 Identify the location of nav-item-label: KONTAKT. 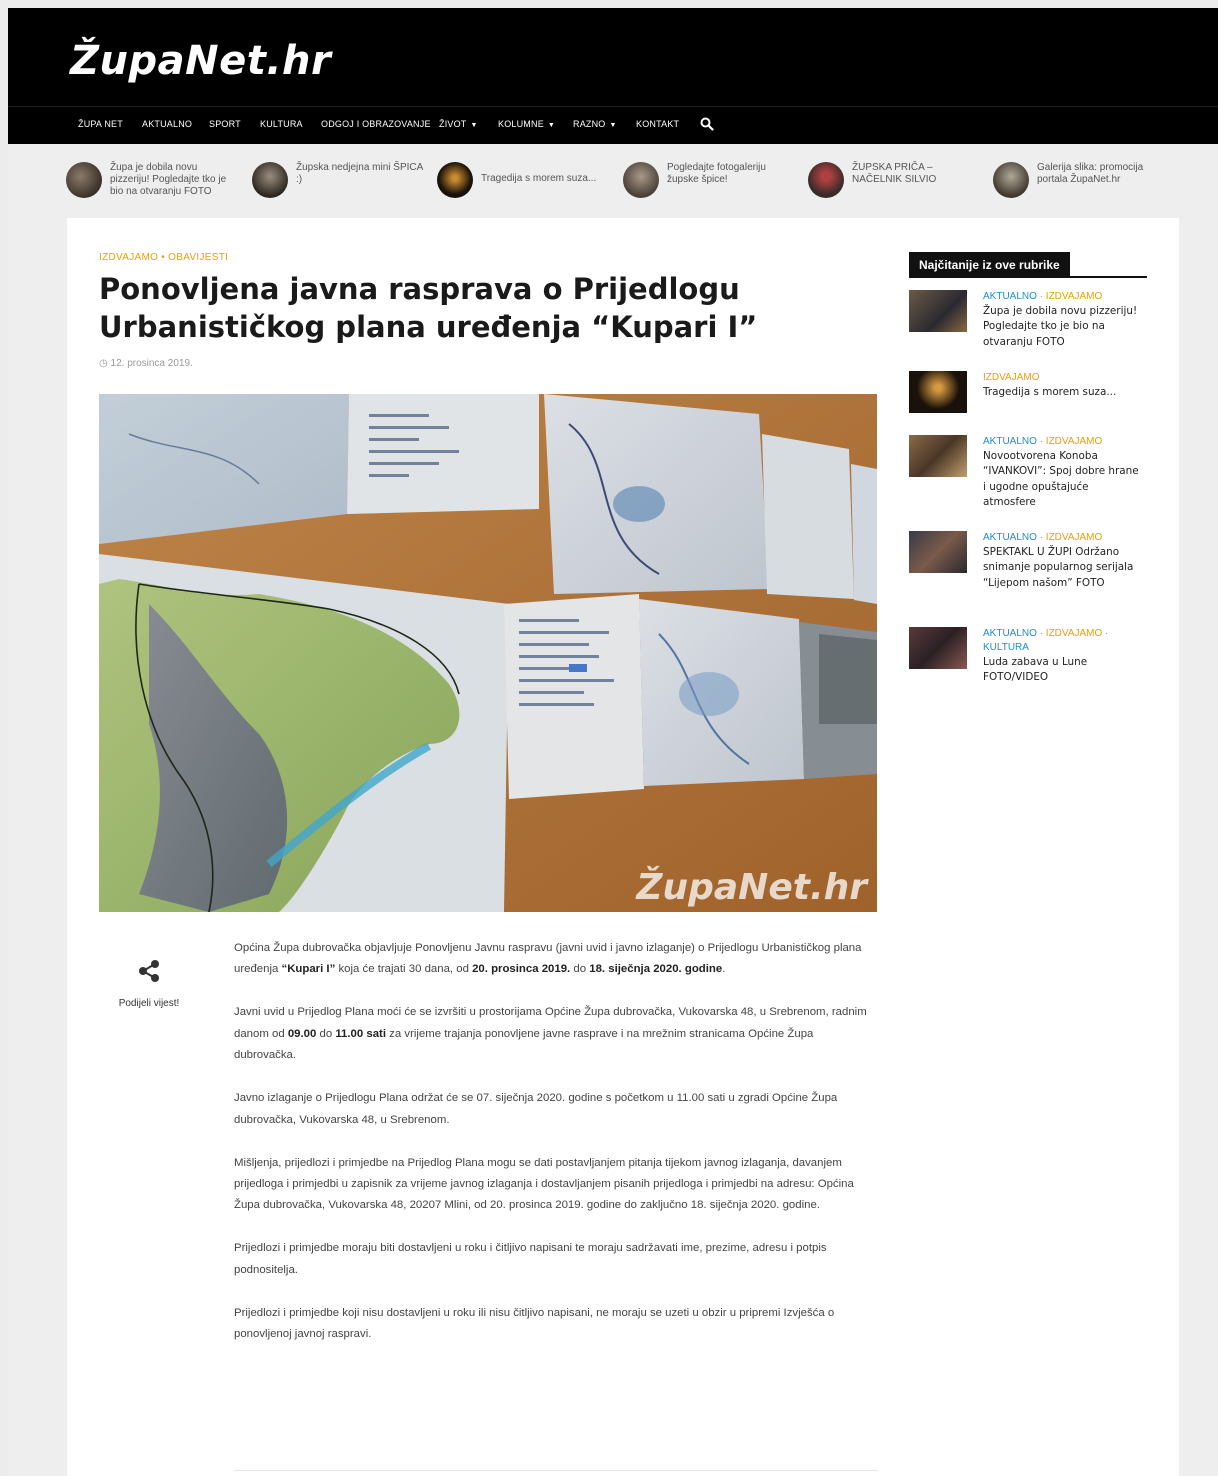
(658, 124).